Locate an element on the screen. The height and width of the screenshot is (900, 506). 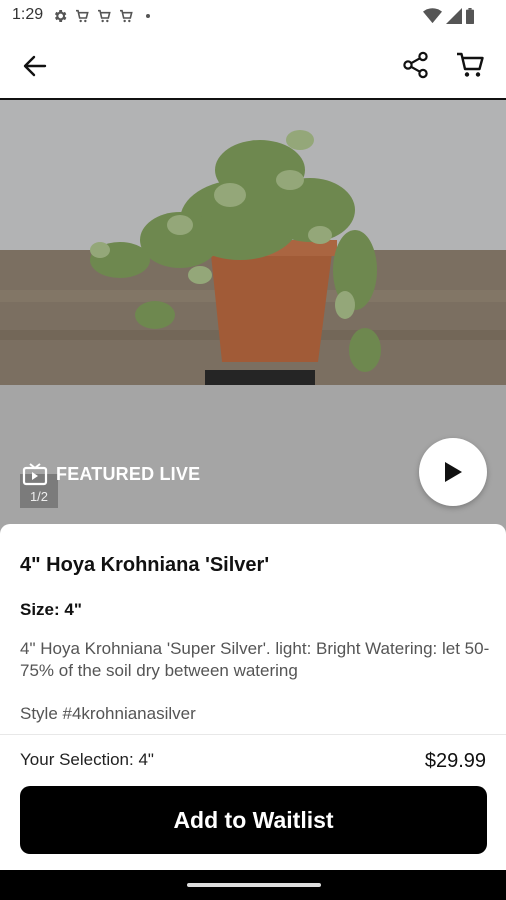
cart-icon is located at coordinates (470, 64).